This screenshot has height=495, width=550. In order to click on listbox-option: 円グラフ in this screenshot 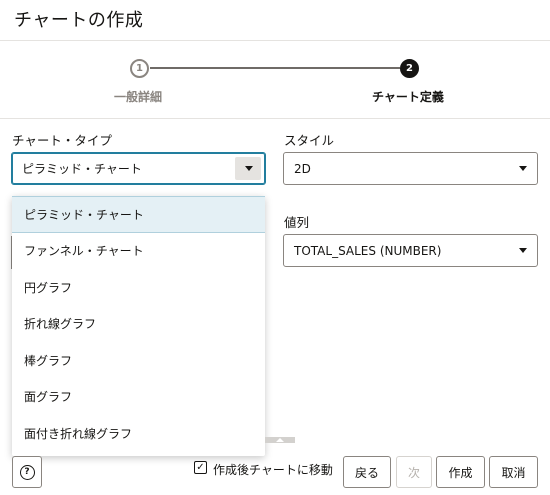, I will do `click(138, 287)`.